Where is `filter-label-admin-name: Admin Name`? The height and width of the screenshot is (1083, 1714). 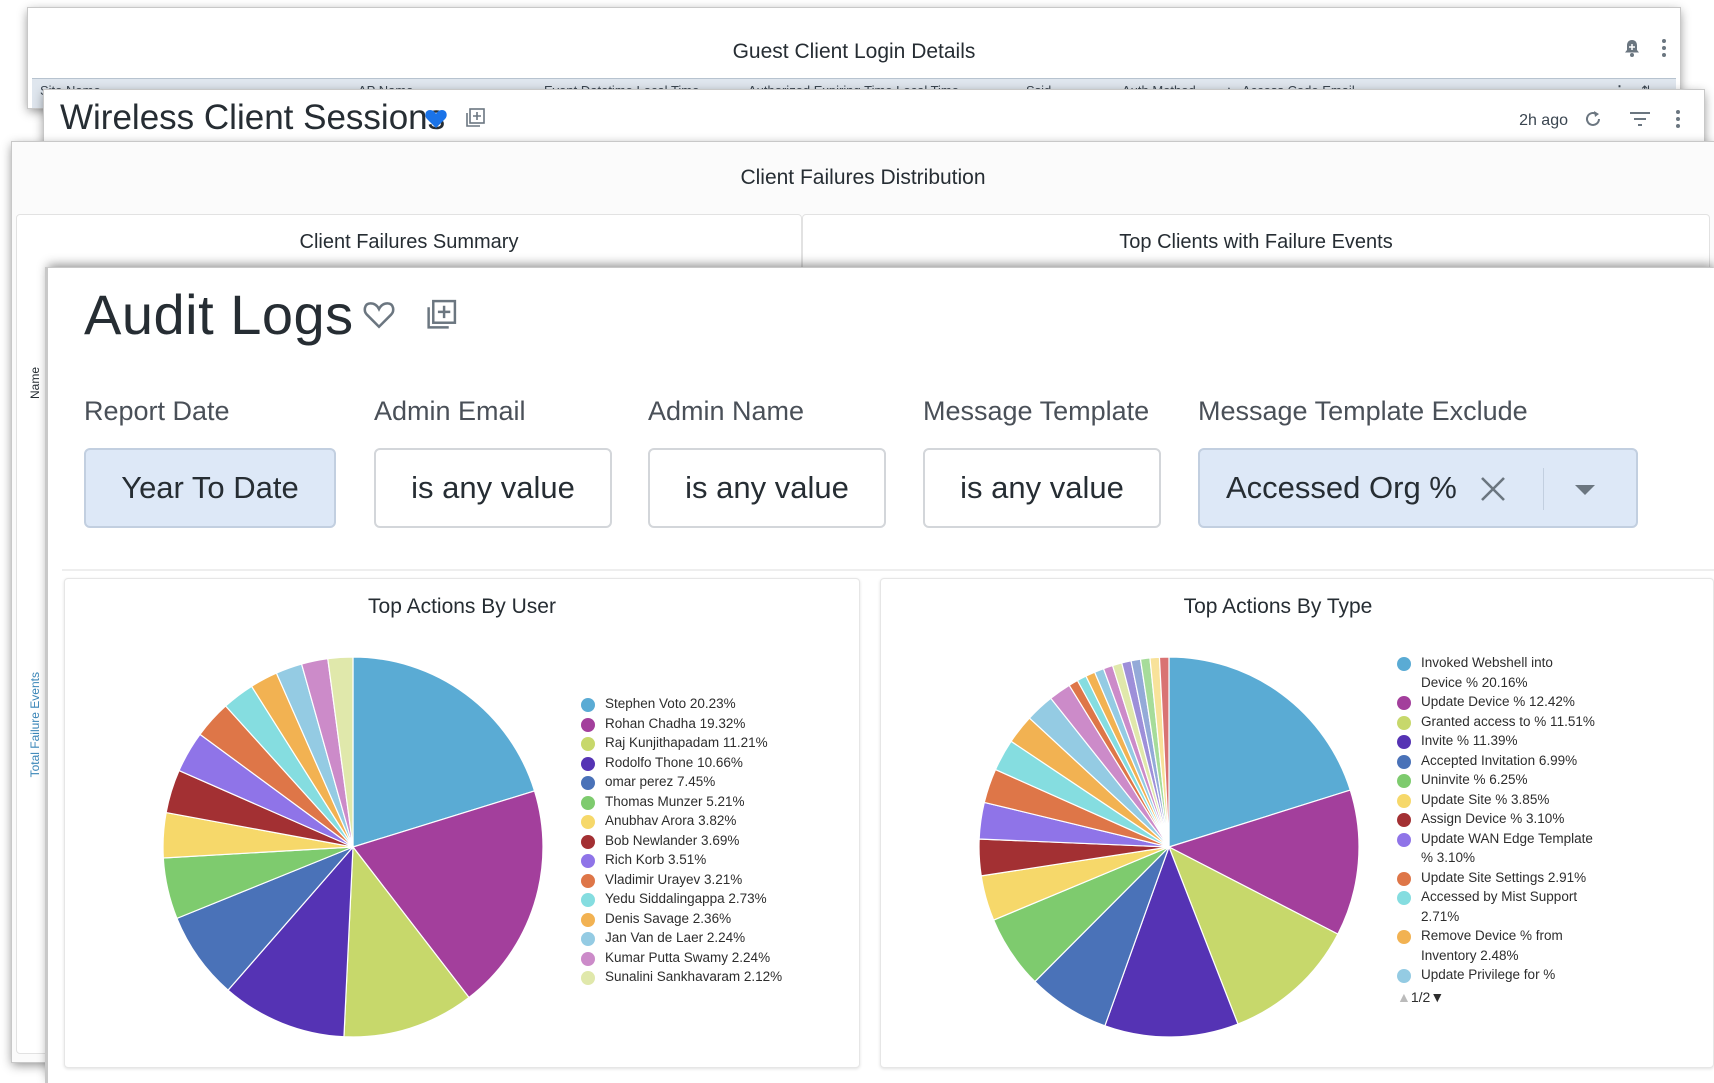 filter-label-admin-name: Admin Name is located at coordinates (726, 411).